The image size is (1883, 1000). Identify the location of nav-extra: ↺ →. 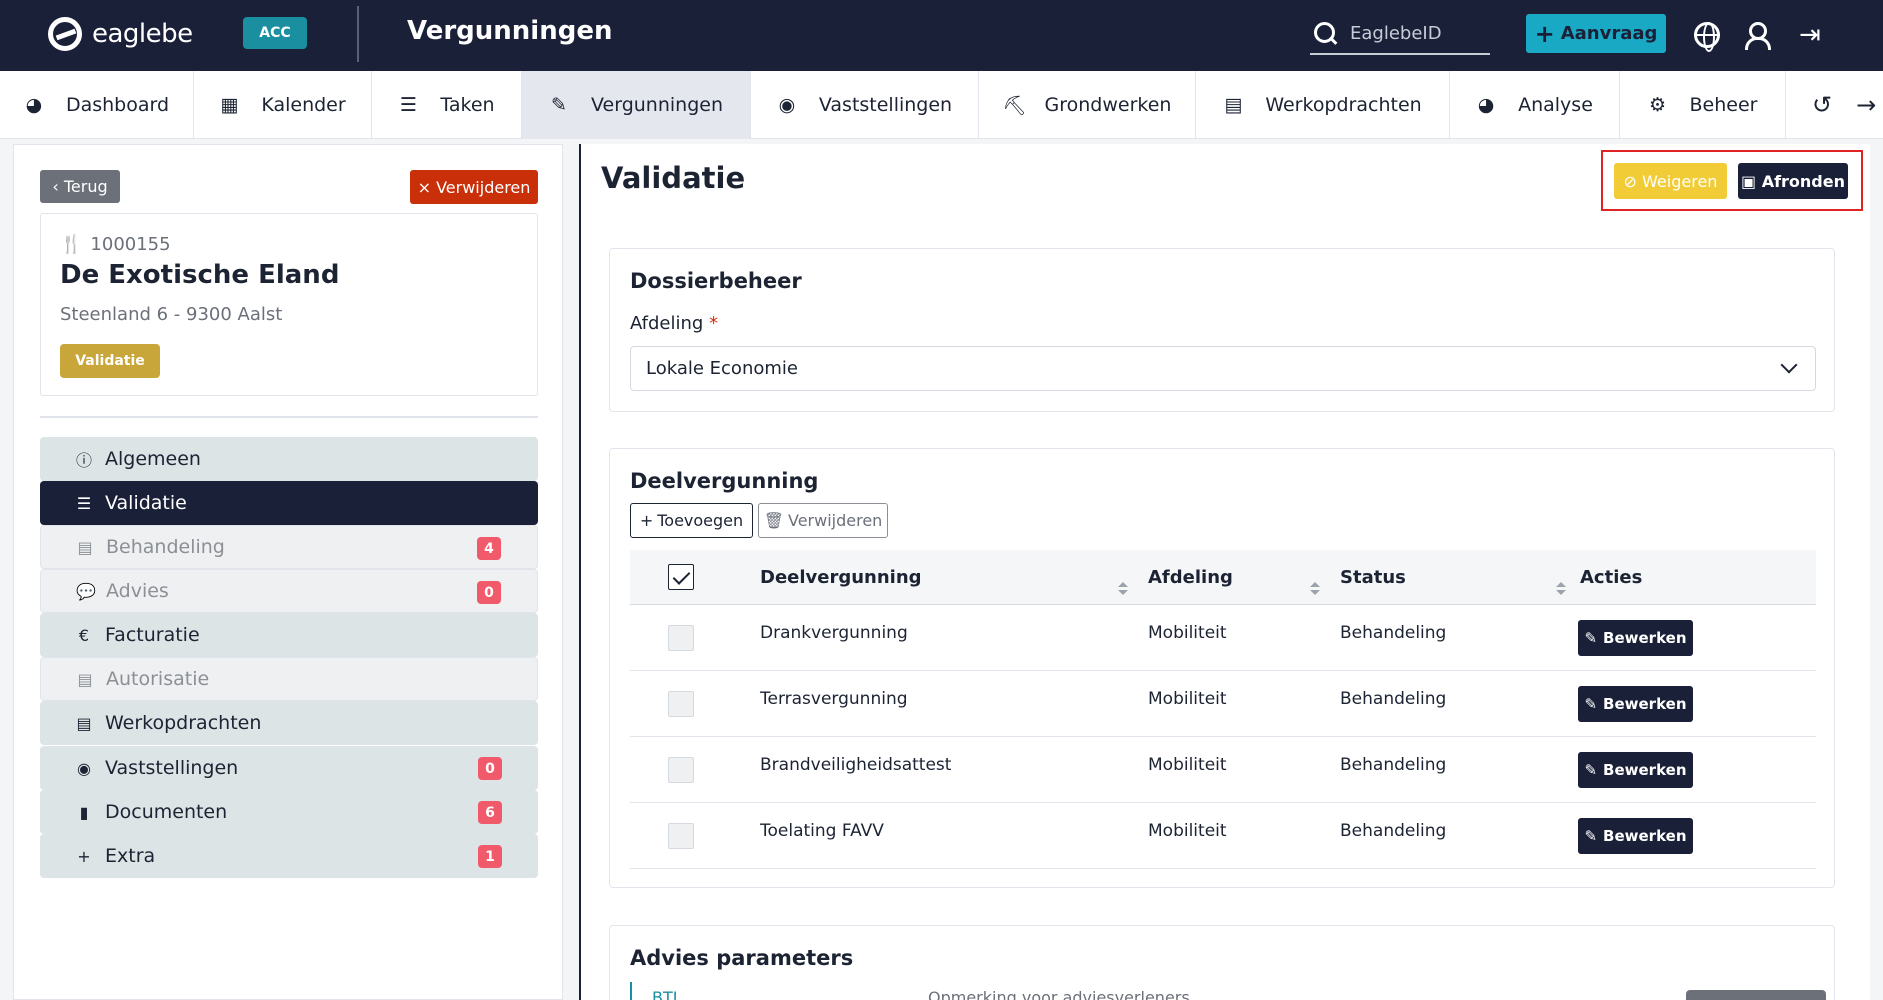
(1831, 105).